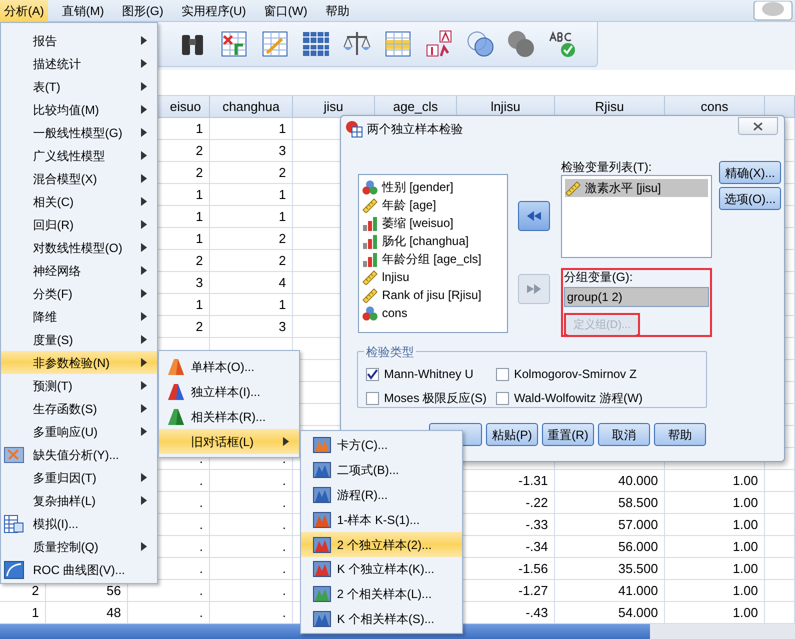  What do you see at coordinates (354, 129) in the screenshot?
I see `dialog-app-icon` at bounding box center [354, 129].